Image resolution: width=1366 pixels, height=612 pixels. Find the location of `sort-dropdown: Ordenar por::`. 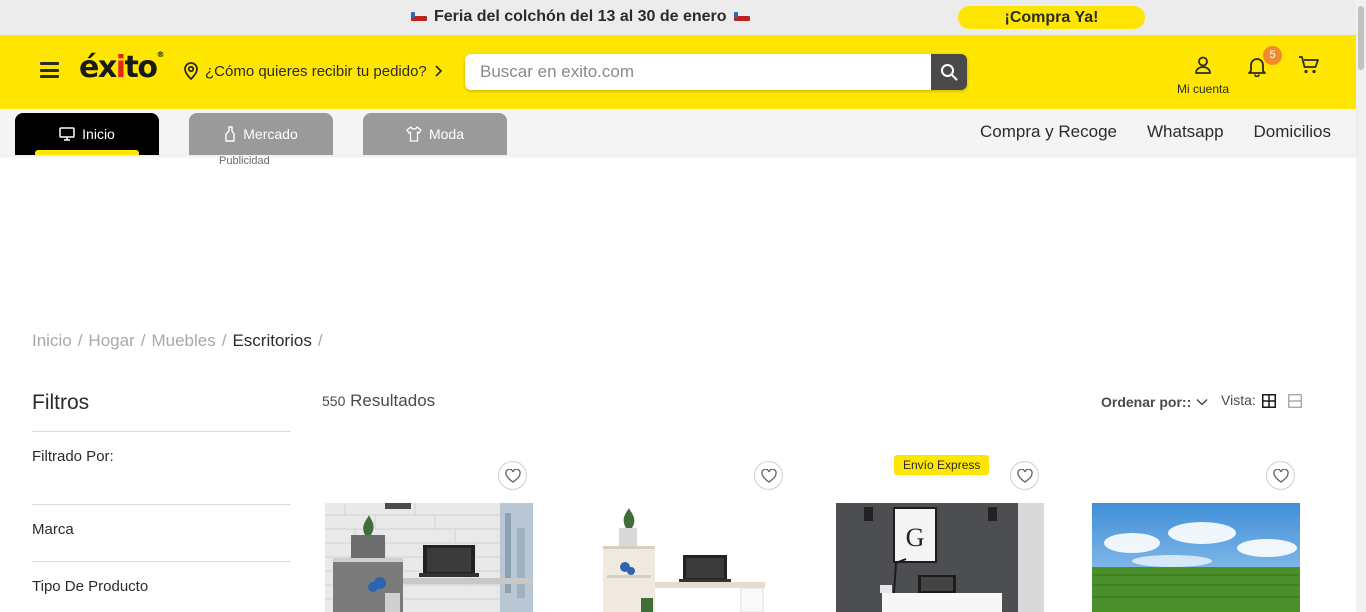

sort-dropdown: Ordenar por:: is located at coordinates (1154, 402).